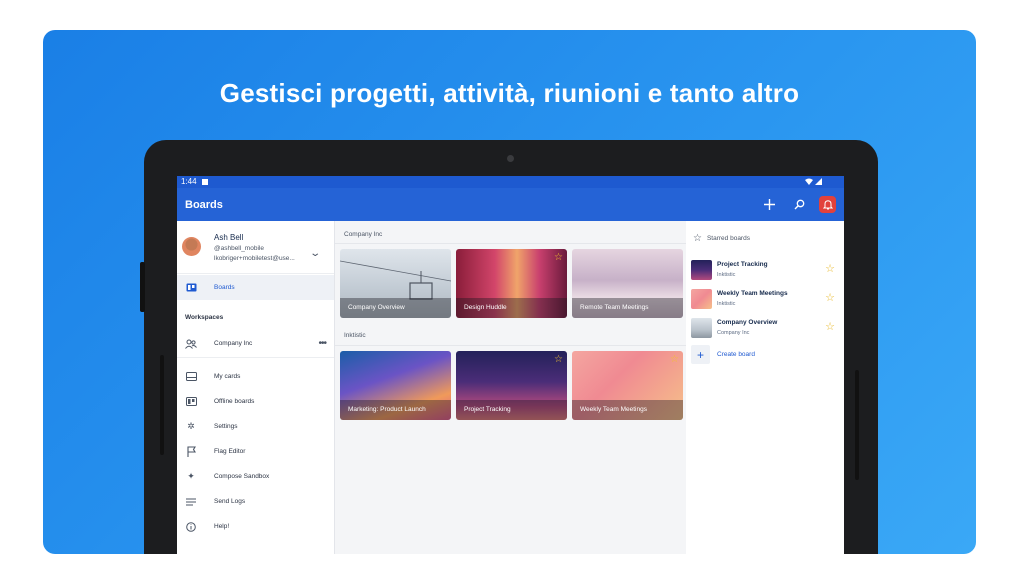  What do you see at coordinates (733, 333) in the screenshot?
I see `starred-board-workspace: Company Inc` at bounding box center [733, 333].